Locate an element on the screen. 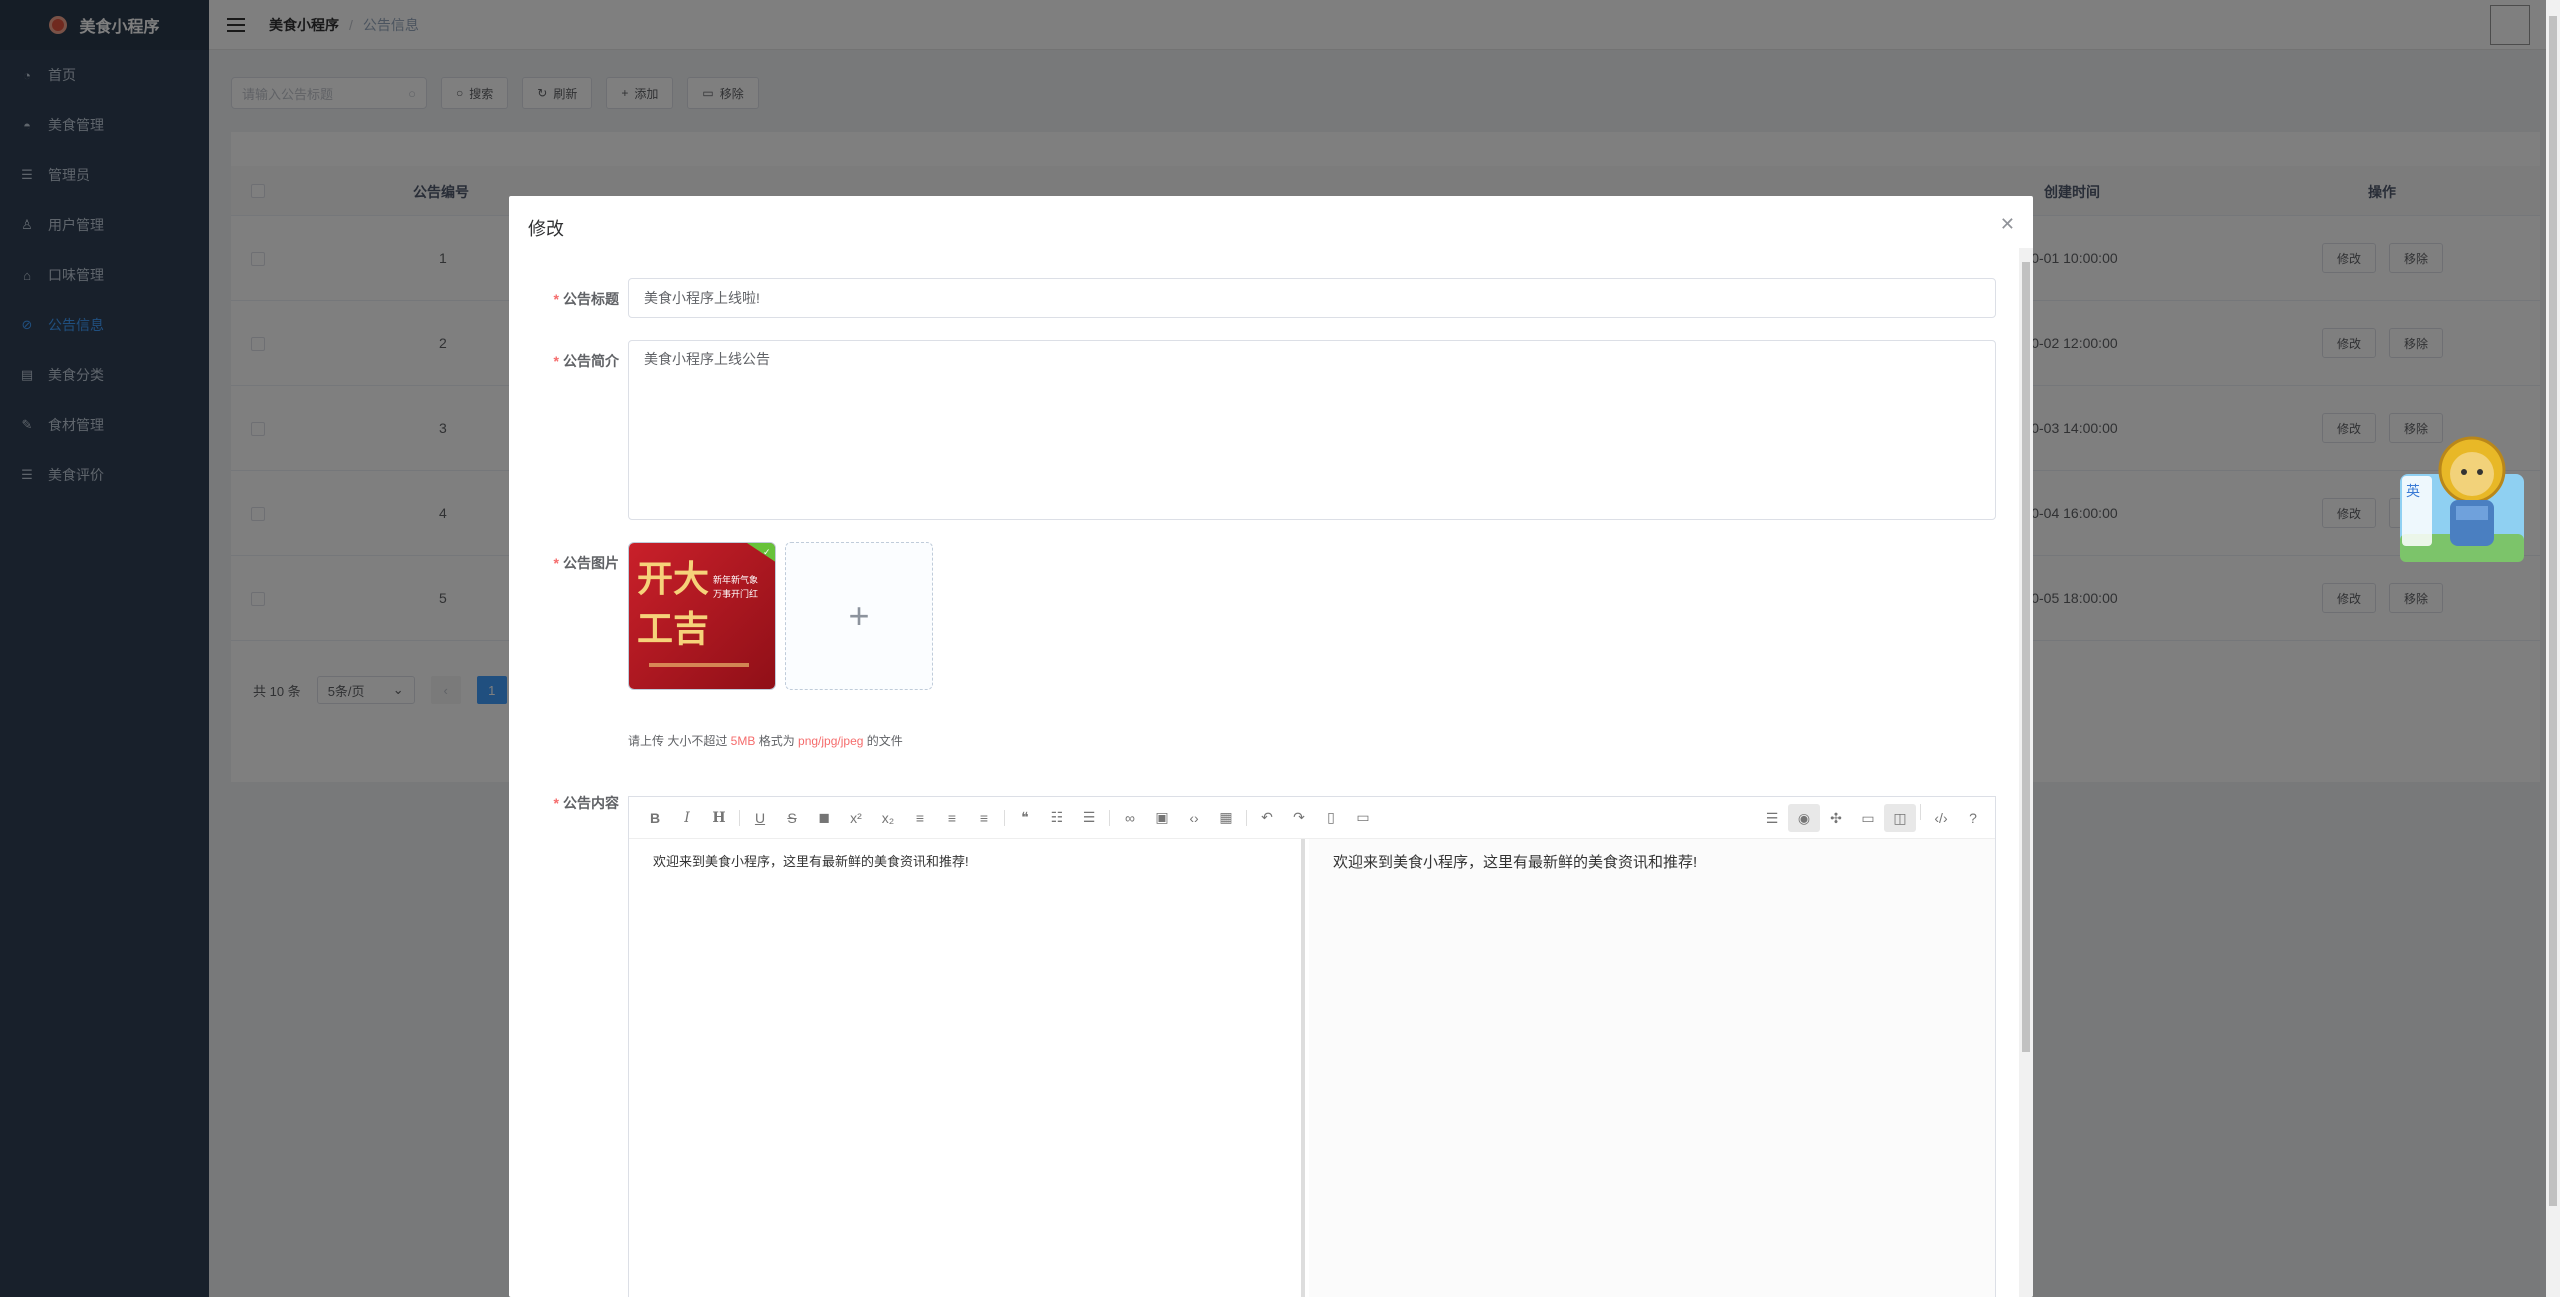  superscript-icon: x² is located at coordinates (856, 818).